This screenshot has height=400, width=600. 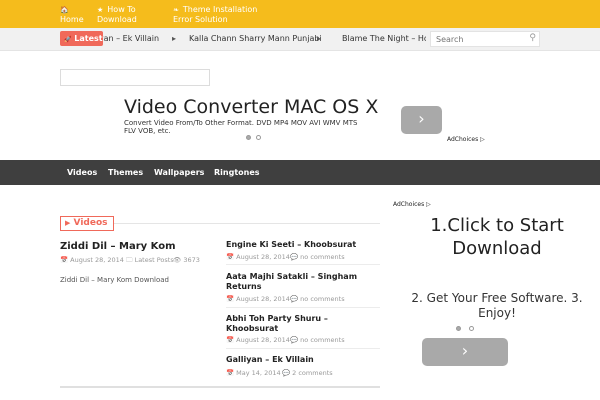 What do you see at coordinates (64, 10) in the screenshot?
I see `home-icon: 🏠` at bounding box center [64, 10].